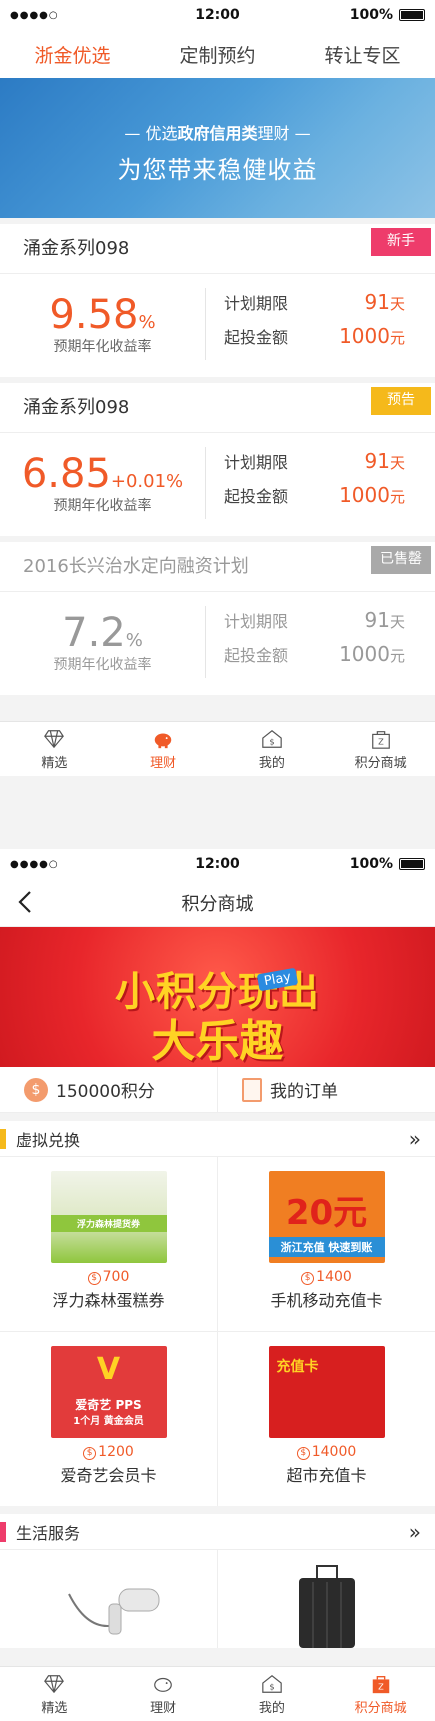  Describe the element at coordinates (54, 1683) in the screenshot. I see `diamond-icon` at that location.